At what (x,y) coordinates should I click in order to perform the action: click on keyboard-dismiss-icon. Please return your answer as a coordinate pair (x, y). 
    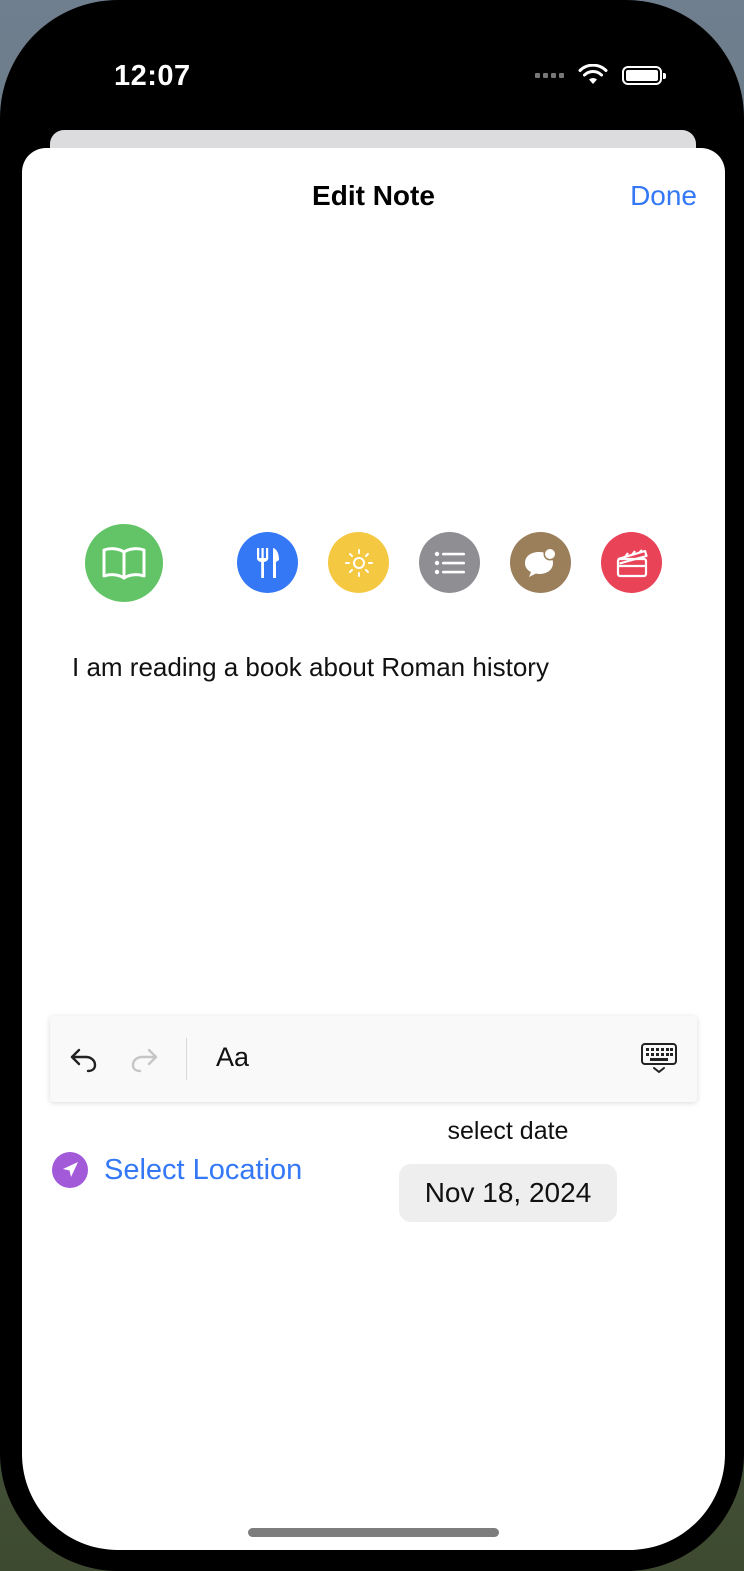
    Looking at the image, I should click on (659, 1058).